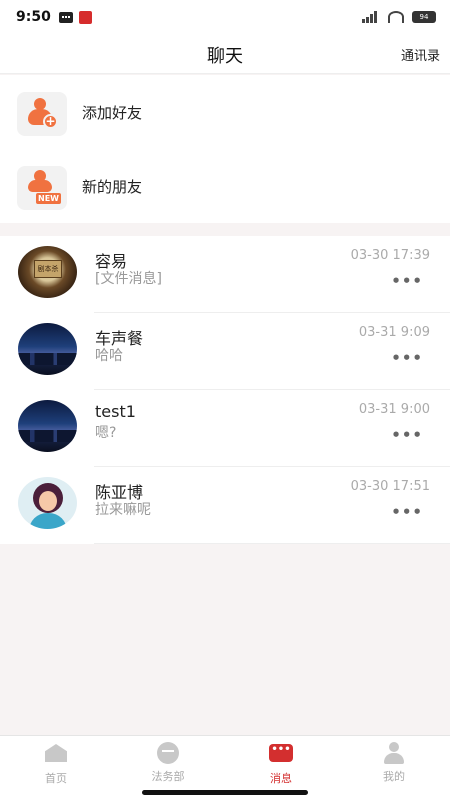  I want to click on tab-profile: 我的, so click(394, 763).